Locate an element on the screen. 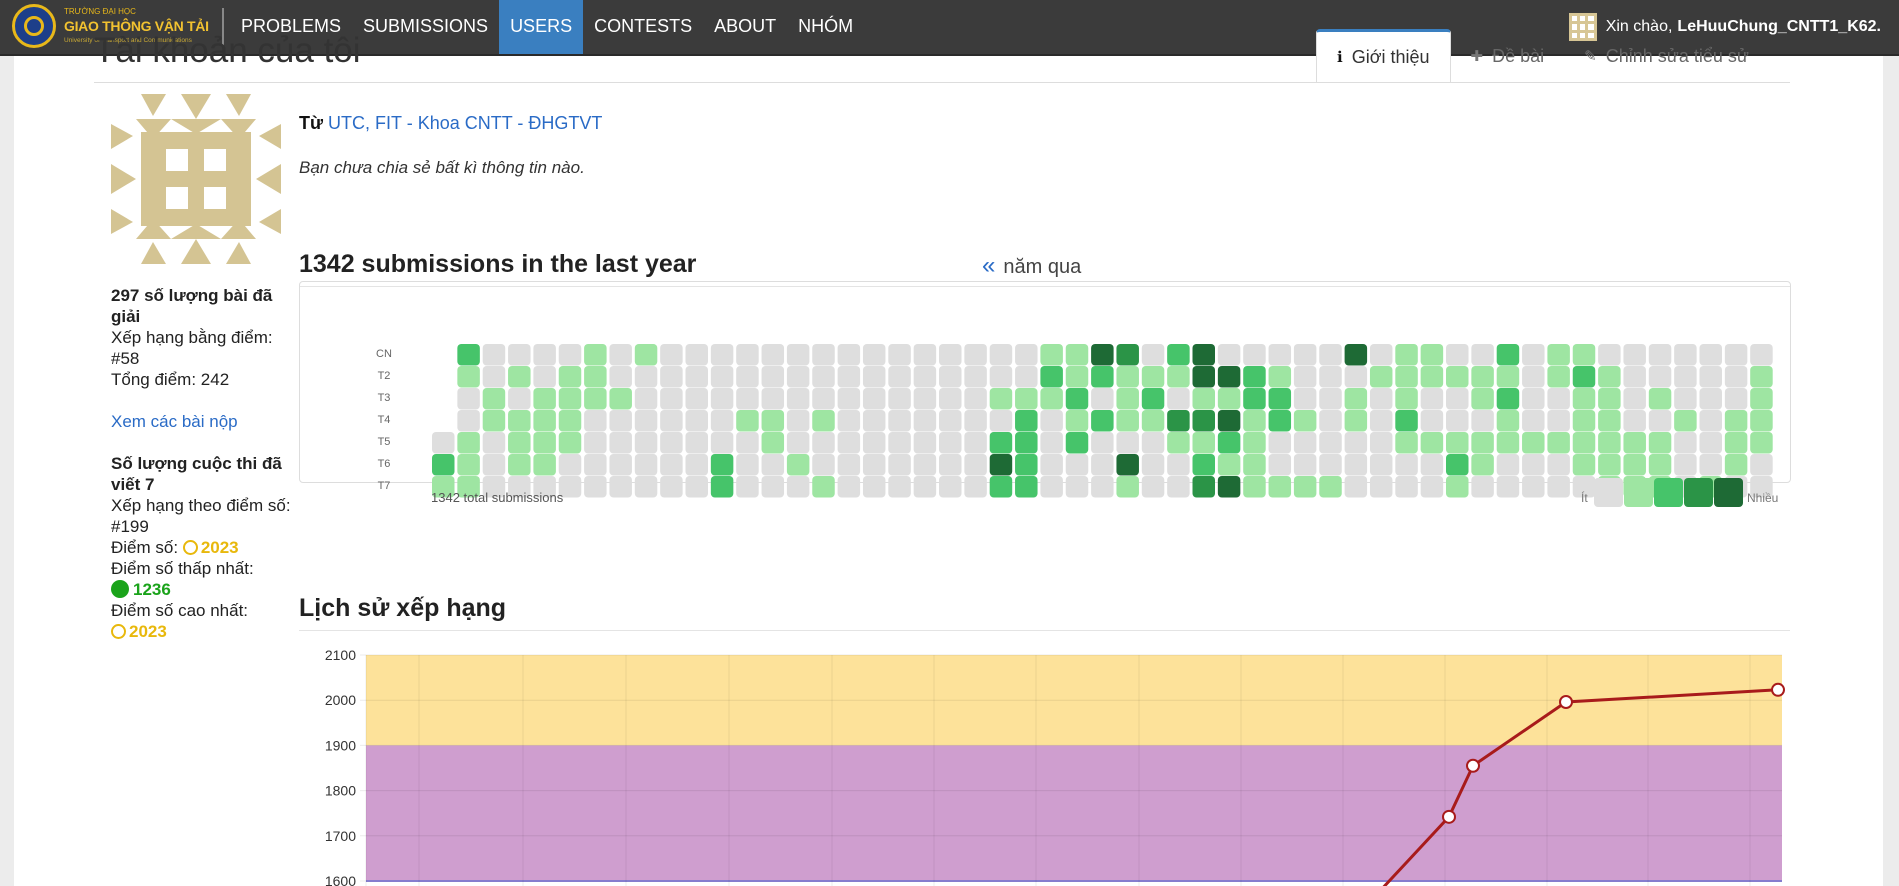  prev-year-icon: « is located at coordinates (988, 265).